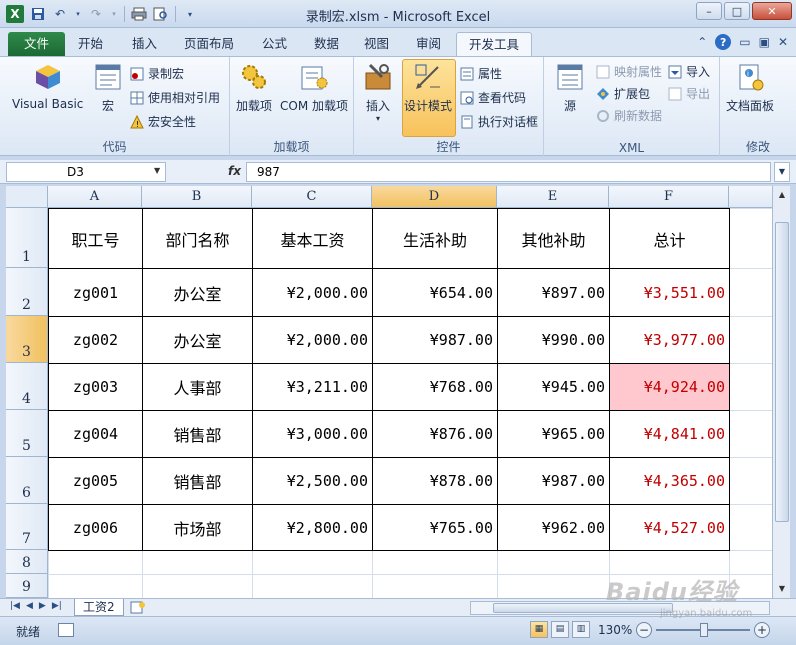  I want to click on tab-view: 视图, so click(376, 44).